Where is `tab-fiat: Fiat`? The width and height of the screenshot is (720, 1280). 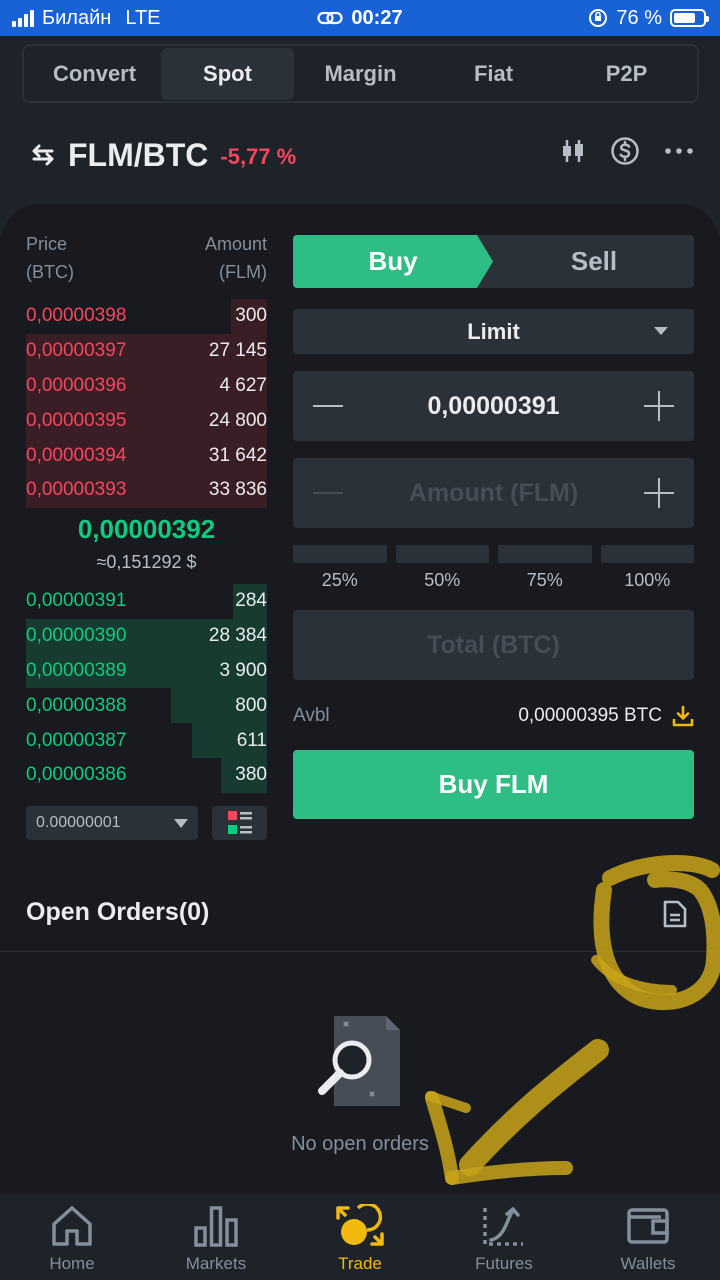
tab-fiat: Fiat is located at coordinates (493, 74).